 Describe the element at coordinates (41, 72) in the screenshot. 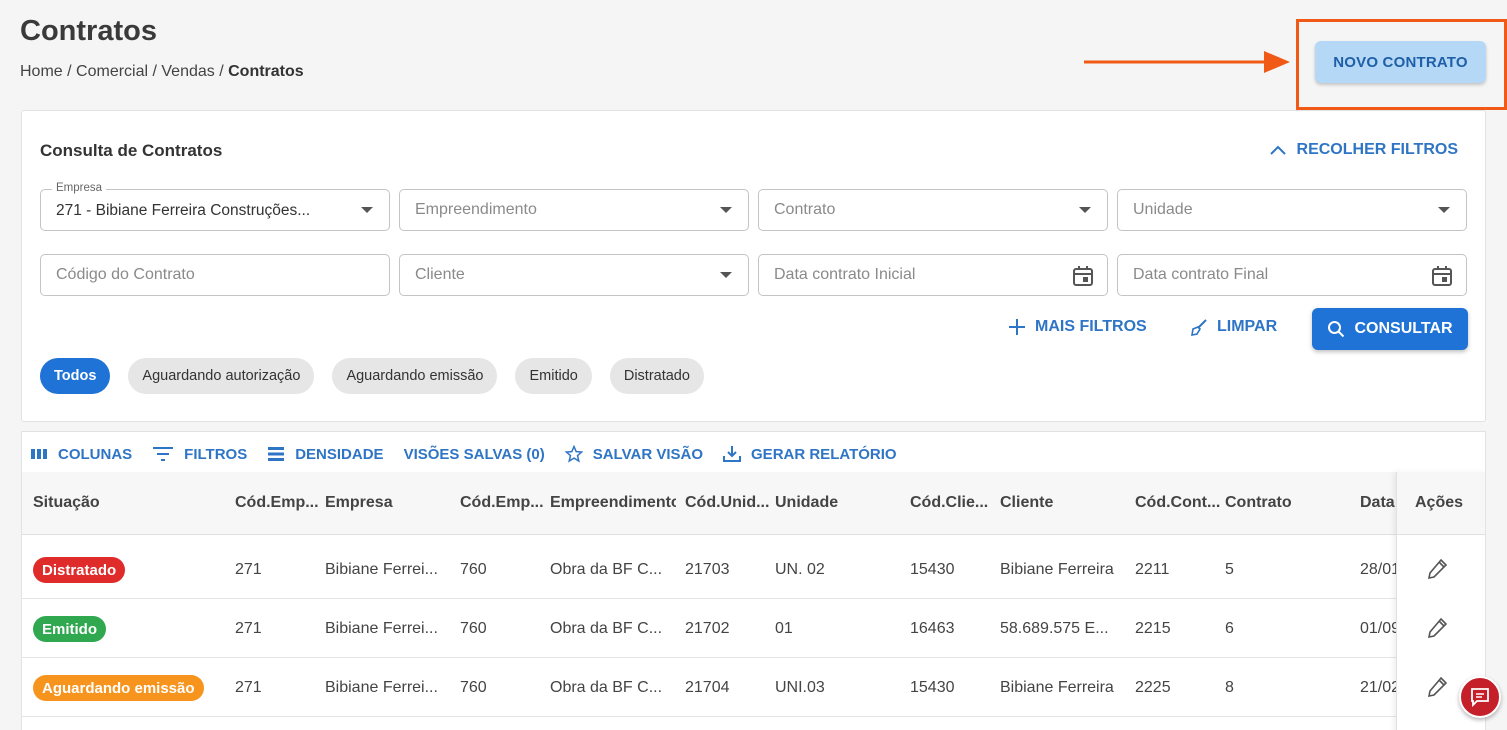

I see `breadcrumb-home: Home` at that location.